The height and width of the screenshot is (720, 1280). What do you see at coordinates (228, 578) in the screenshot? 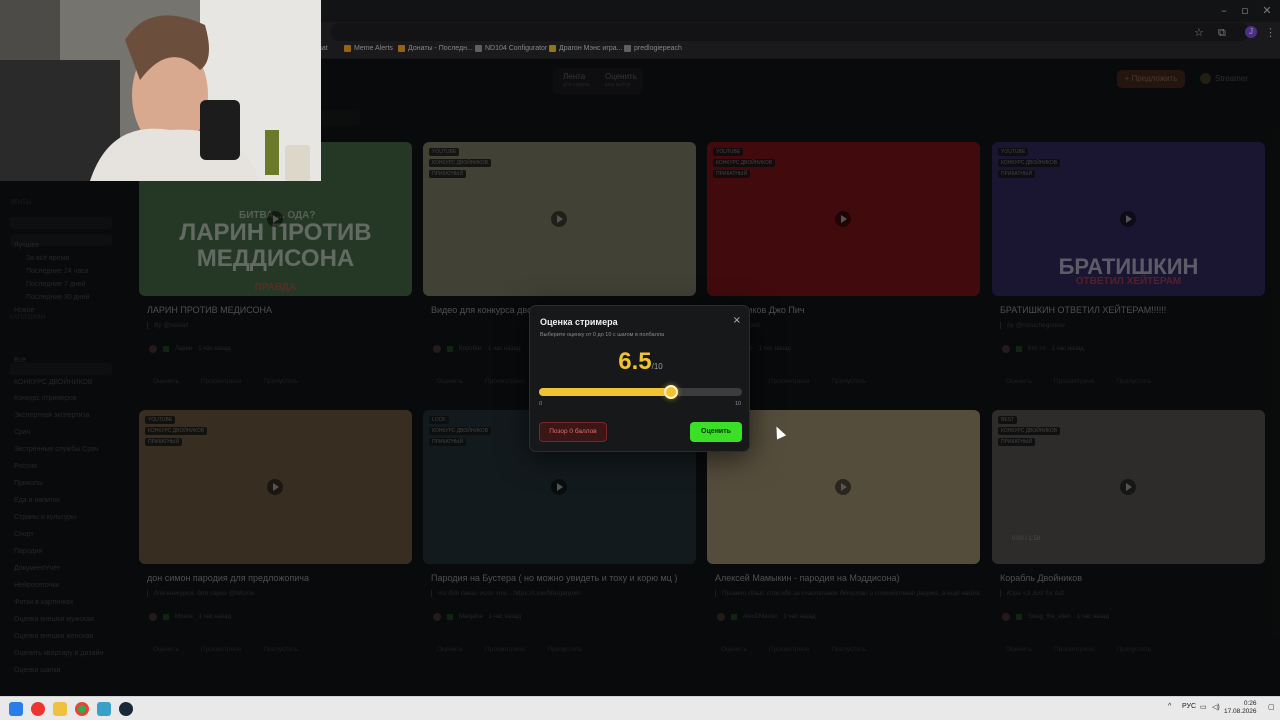
I see `card-title: дон симон пародия для предложопича` at bounding box center [228, 578].